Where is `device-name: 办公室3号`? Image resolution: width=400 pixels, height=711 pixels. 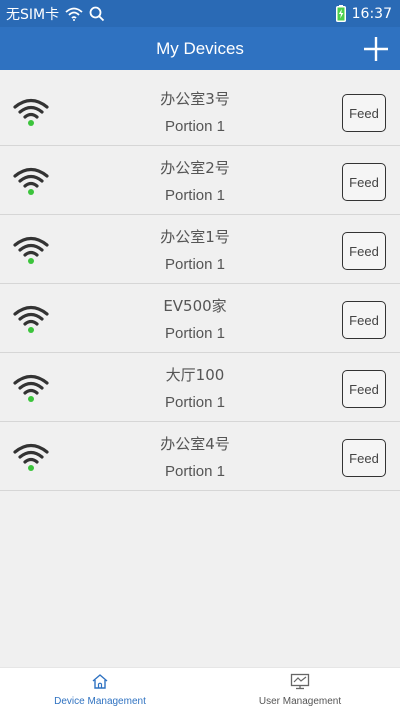
device-name: 办公室3号 is located at coordinates (195, 99).